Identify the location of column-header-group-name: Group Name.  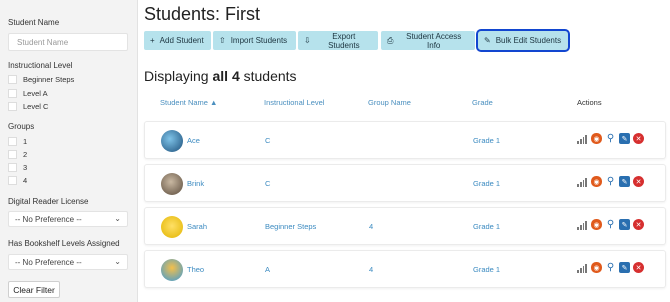
(389, 102).